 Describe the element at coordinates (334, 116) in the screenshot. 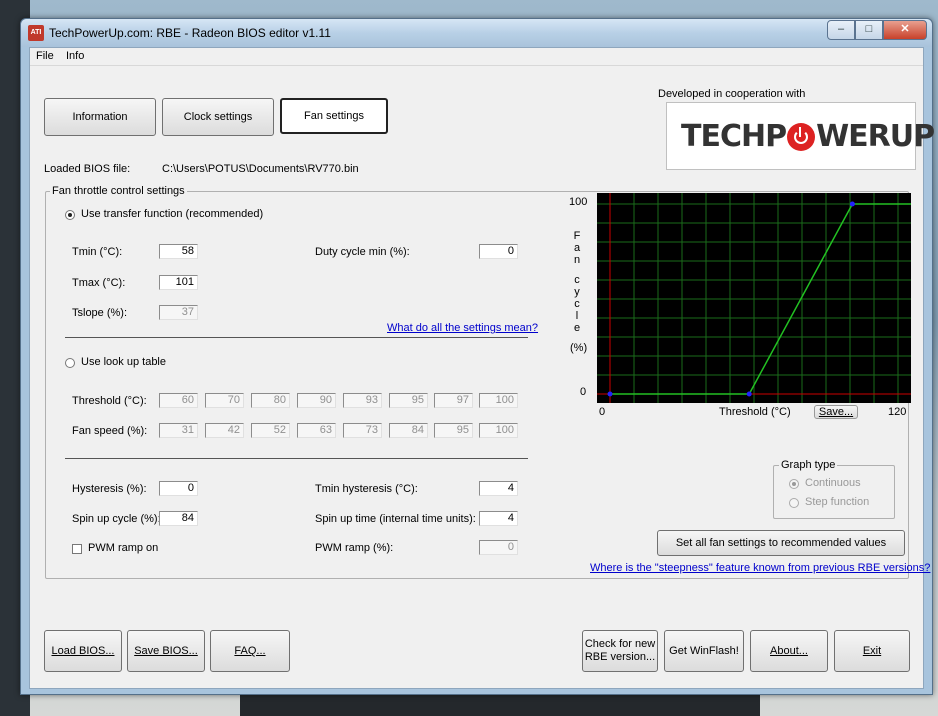

I see `fan-settings-button: Fan settings` at that location.